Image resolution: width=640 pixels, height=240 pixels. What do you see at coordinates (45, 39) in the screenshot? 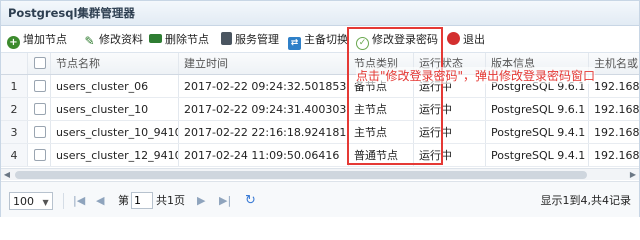
I see `add-node-label: 增加节点` at bounding box center [45, 39].